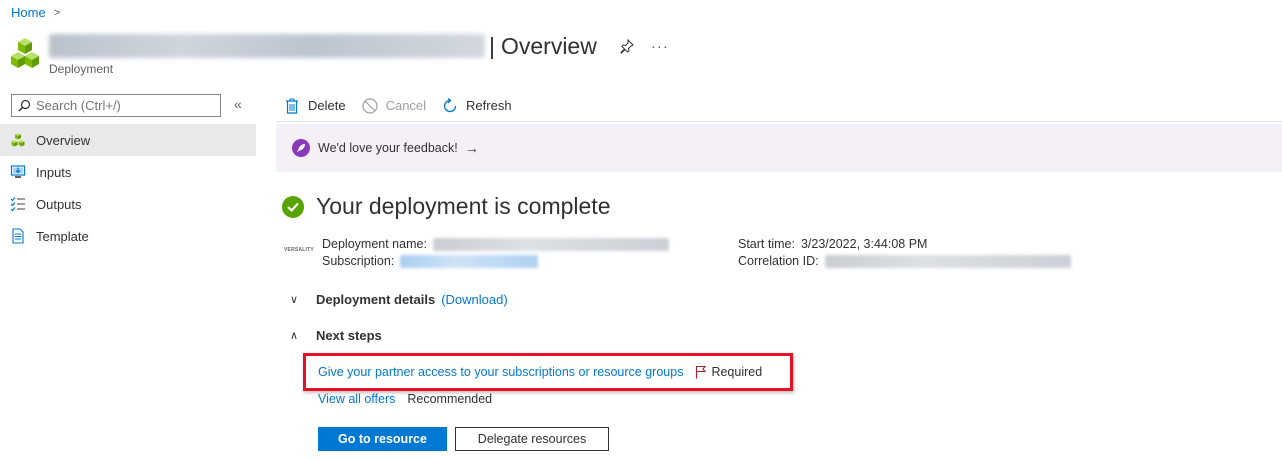 This screenshot has height=461, width=1282. I want to click on delegate-resources-button: Delegate resources, so click(532, 439).